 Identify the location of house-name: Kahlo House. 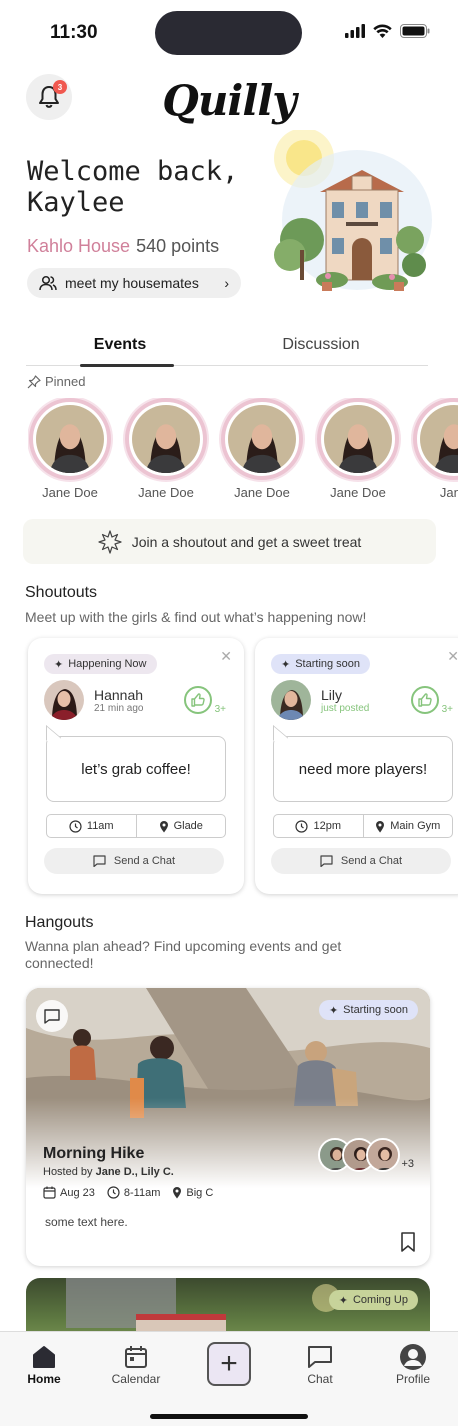
(78, 246).